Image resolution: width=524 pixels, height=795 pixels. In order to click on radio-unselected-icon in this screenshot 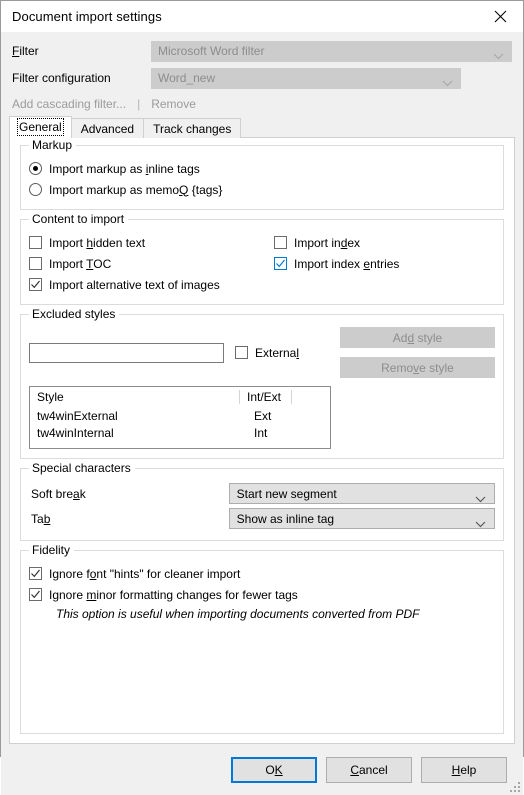, I will do `click(35, 189)`.